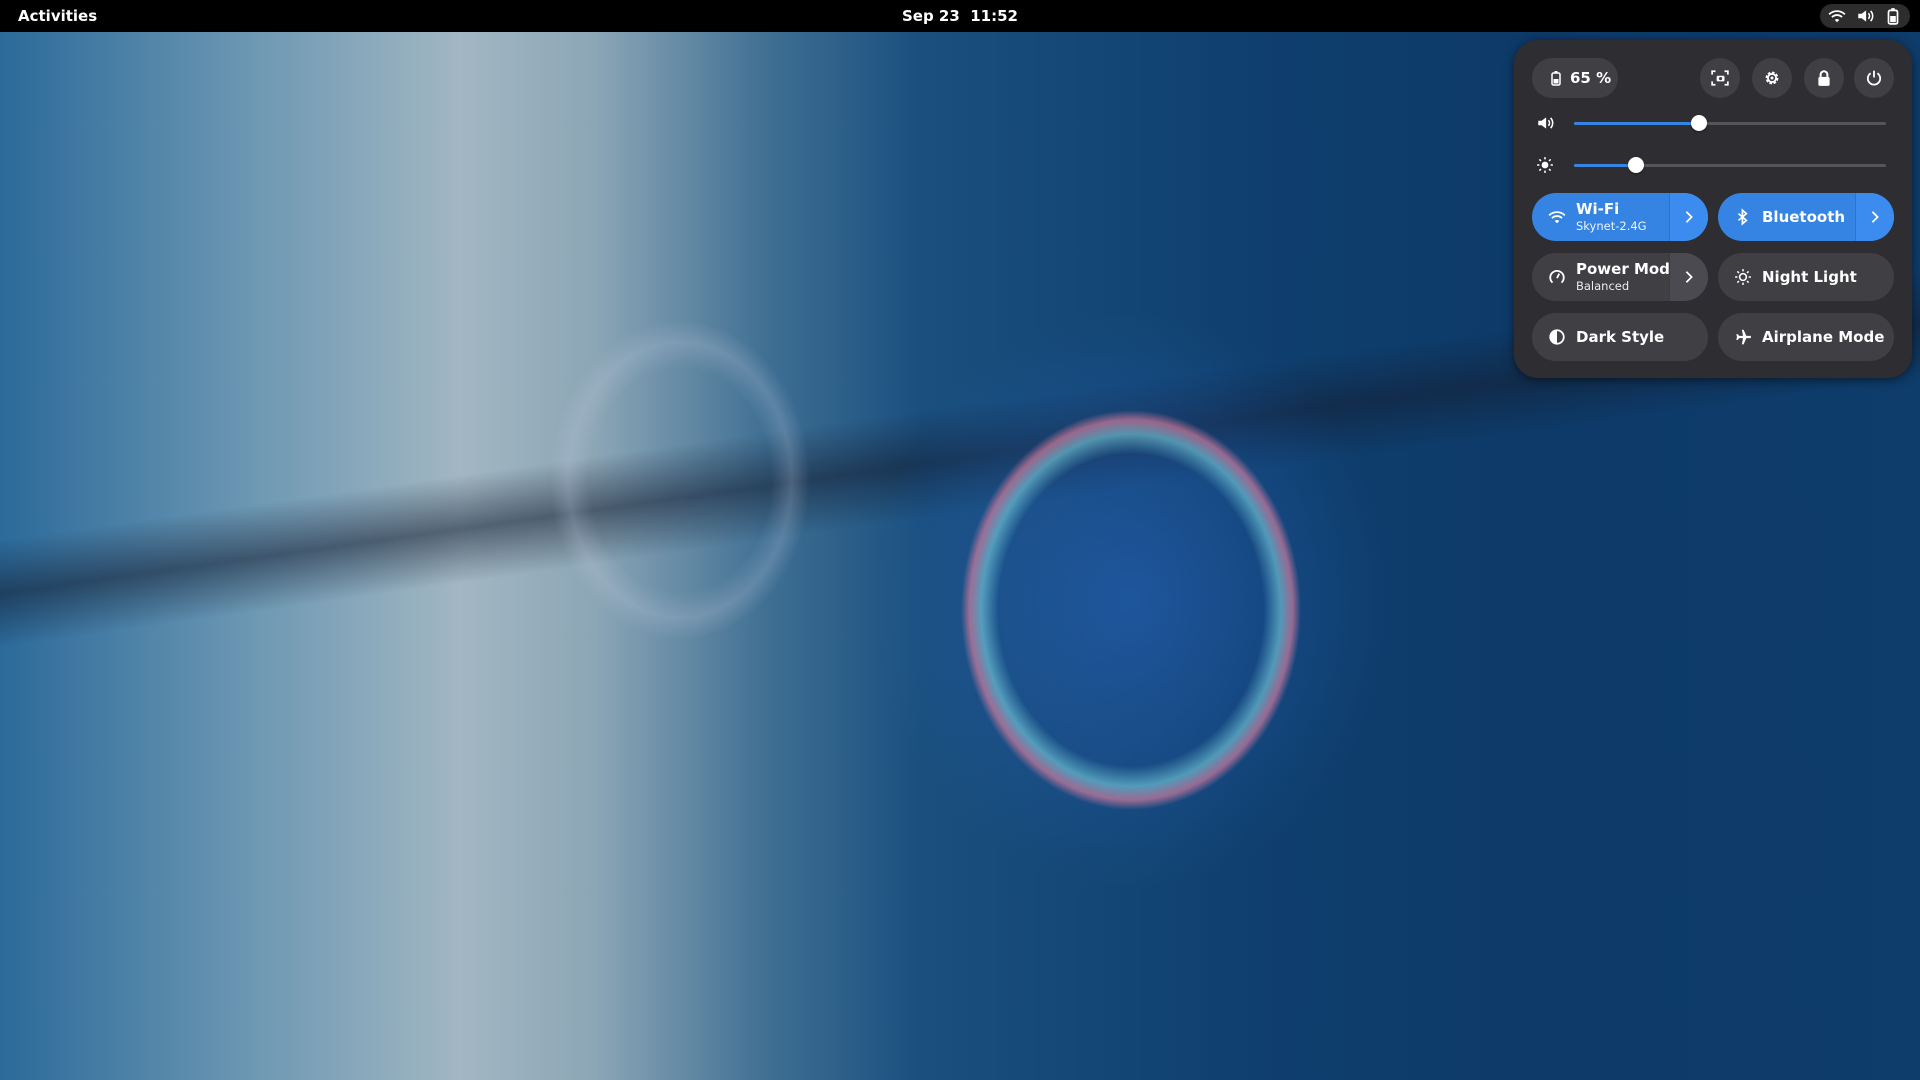 The height and width of the screenshot is (1080, 1920). Describe the element at coordinates (1730, 123) in the screenshot. I see `volume-slider` at that location.